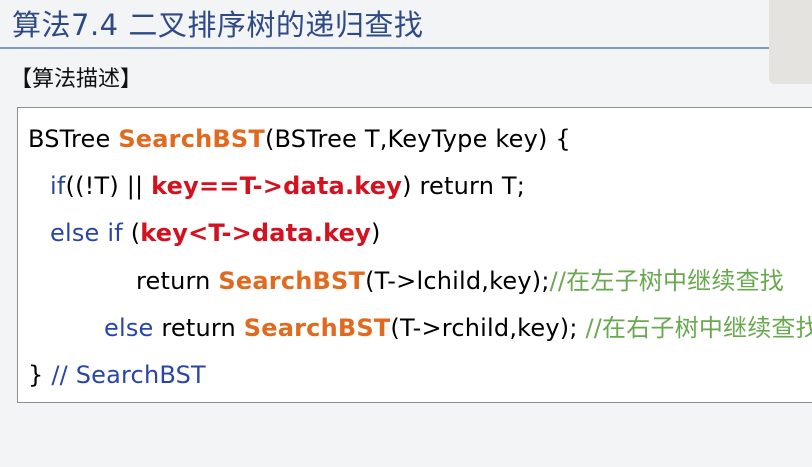  I want to click on code-text: ), so click(375, 233).